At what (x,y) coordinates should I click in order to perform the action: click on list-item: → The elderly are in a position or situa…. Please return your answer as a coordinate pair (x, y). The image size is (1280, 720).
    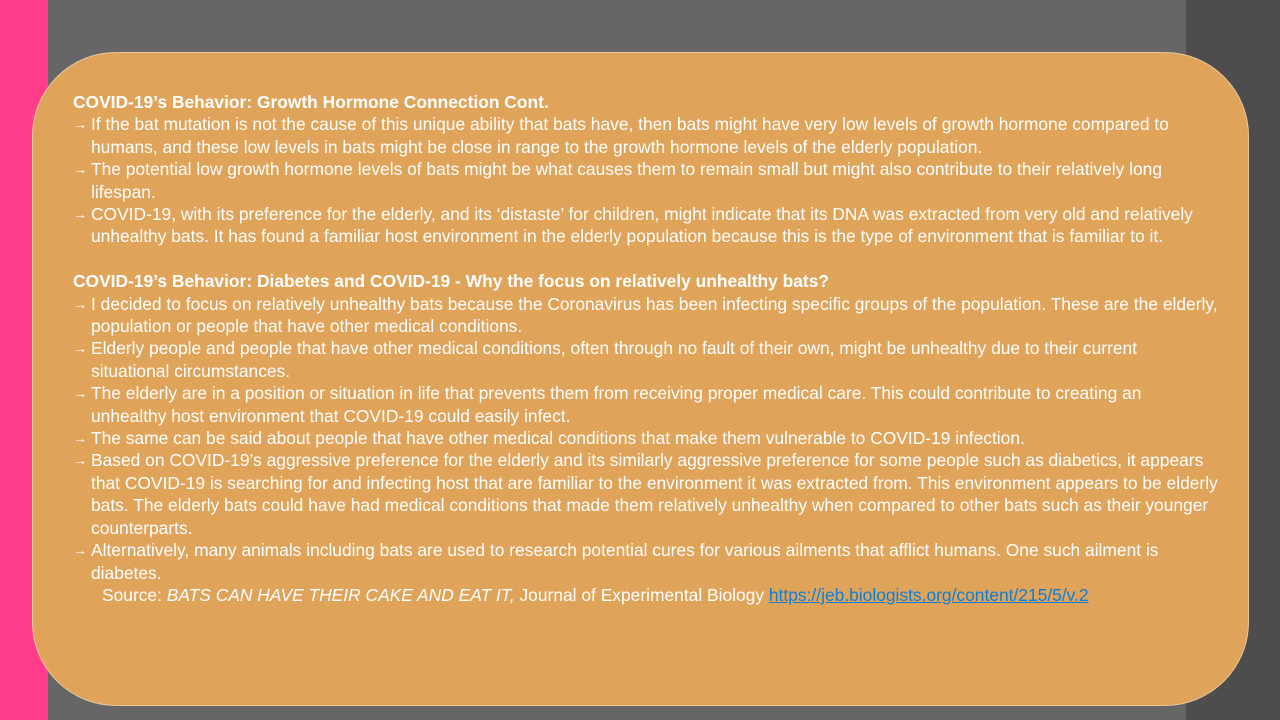
    Looking at the image, I should click on (645, 404).